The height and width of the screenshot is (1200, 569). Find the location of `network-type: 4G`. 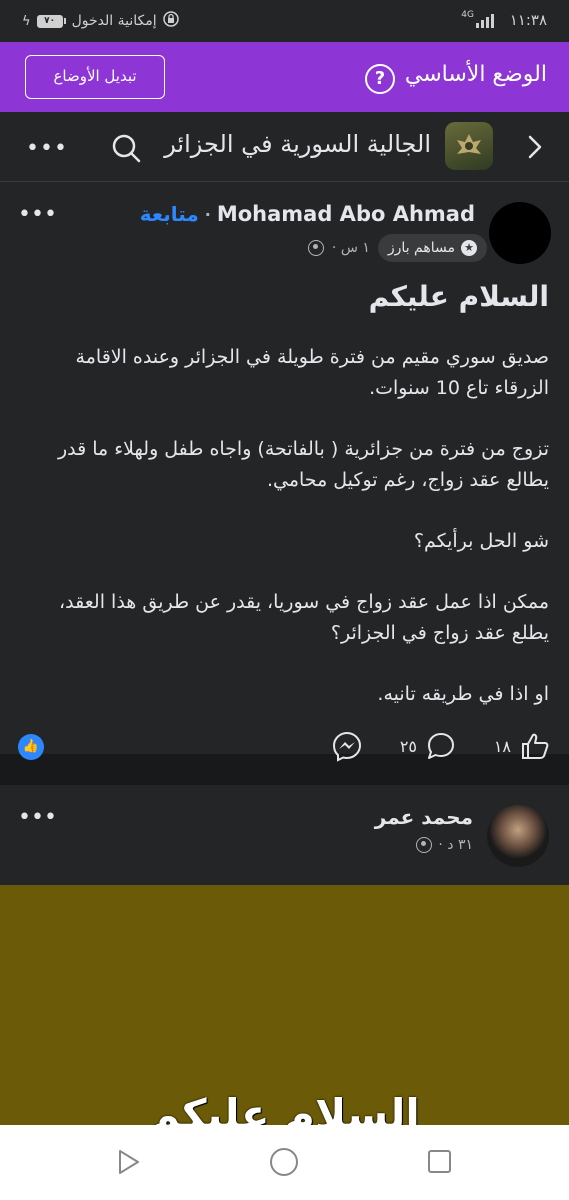

network-type: 4G is located at coordinates (467, 15).